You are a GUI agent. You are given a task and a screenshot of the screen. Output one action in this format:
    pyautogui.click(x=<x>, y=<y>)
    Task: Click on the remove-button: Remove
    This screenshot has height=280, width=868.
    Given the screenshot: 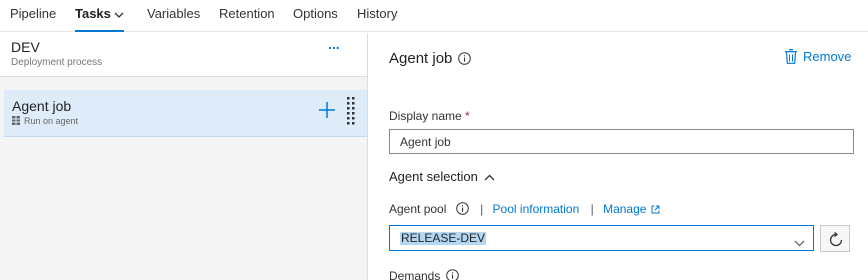 What is the action you would take?
    pyautogui.click(x=818, y=59)
    